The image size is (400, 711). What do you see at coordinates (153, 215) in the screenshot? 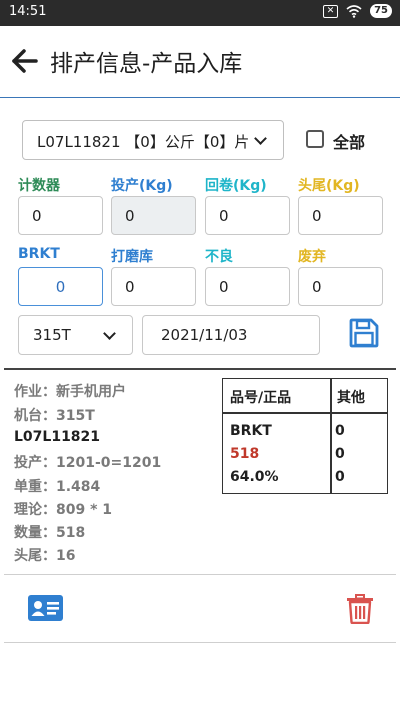
I see `input-kg-field: 0` at bounding box center [153, 215].